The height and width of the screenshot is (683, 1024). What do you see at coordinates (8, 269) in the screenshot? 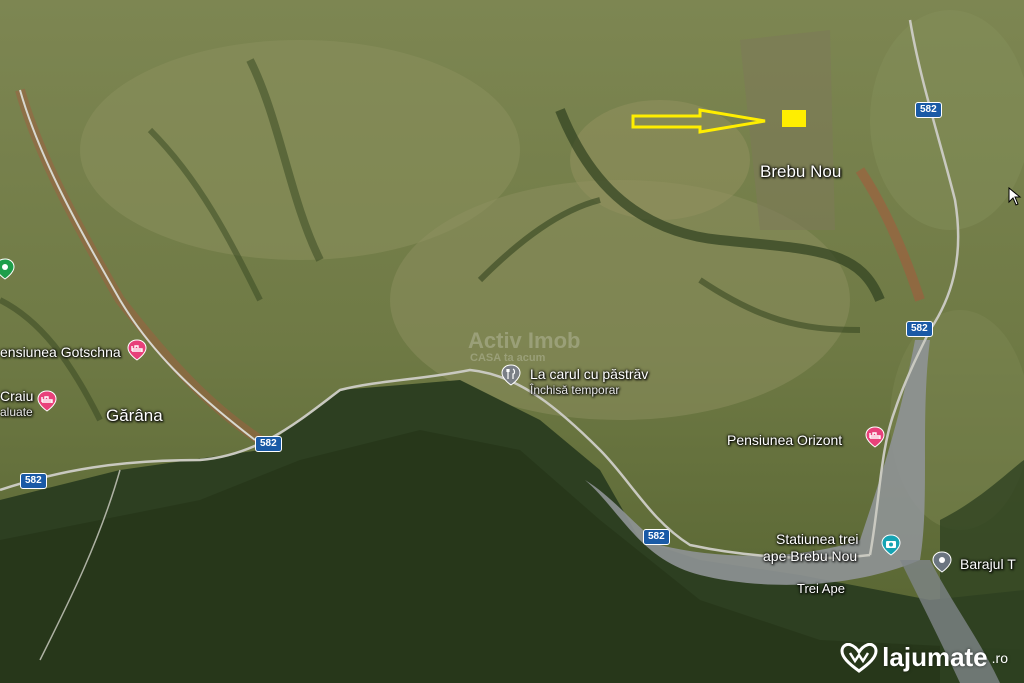
I see `park-pin-icon` at bounding box center [8, 269].